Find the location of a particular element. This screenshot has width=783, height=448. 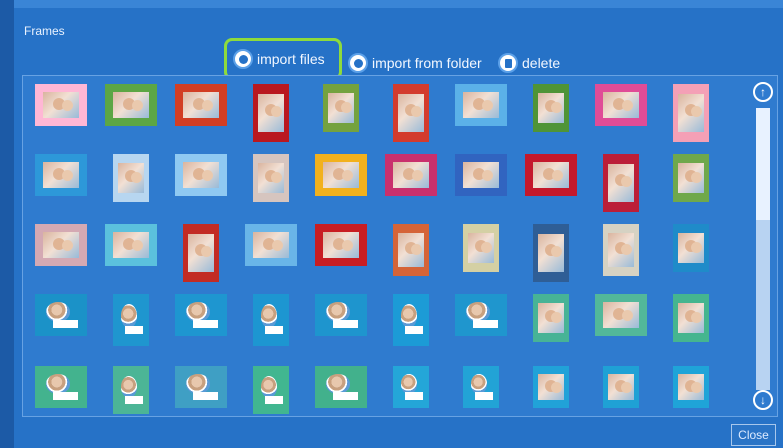

arrow-up-circle-icon: ↑ is located at coordinates (763, 92).